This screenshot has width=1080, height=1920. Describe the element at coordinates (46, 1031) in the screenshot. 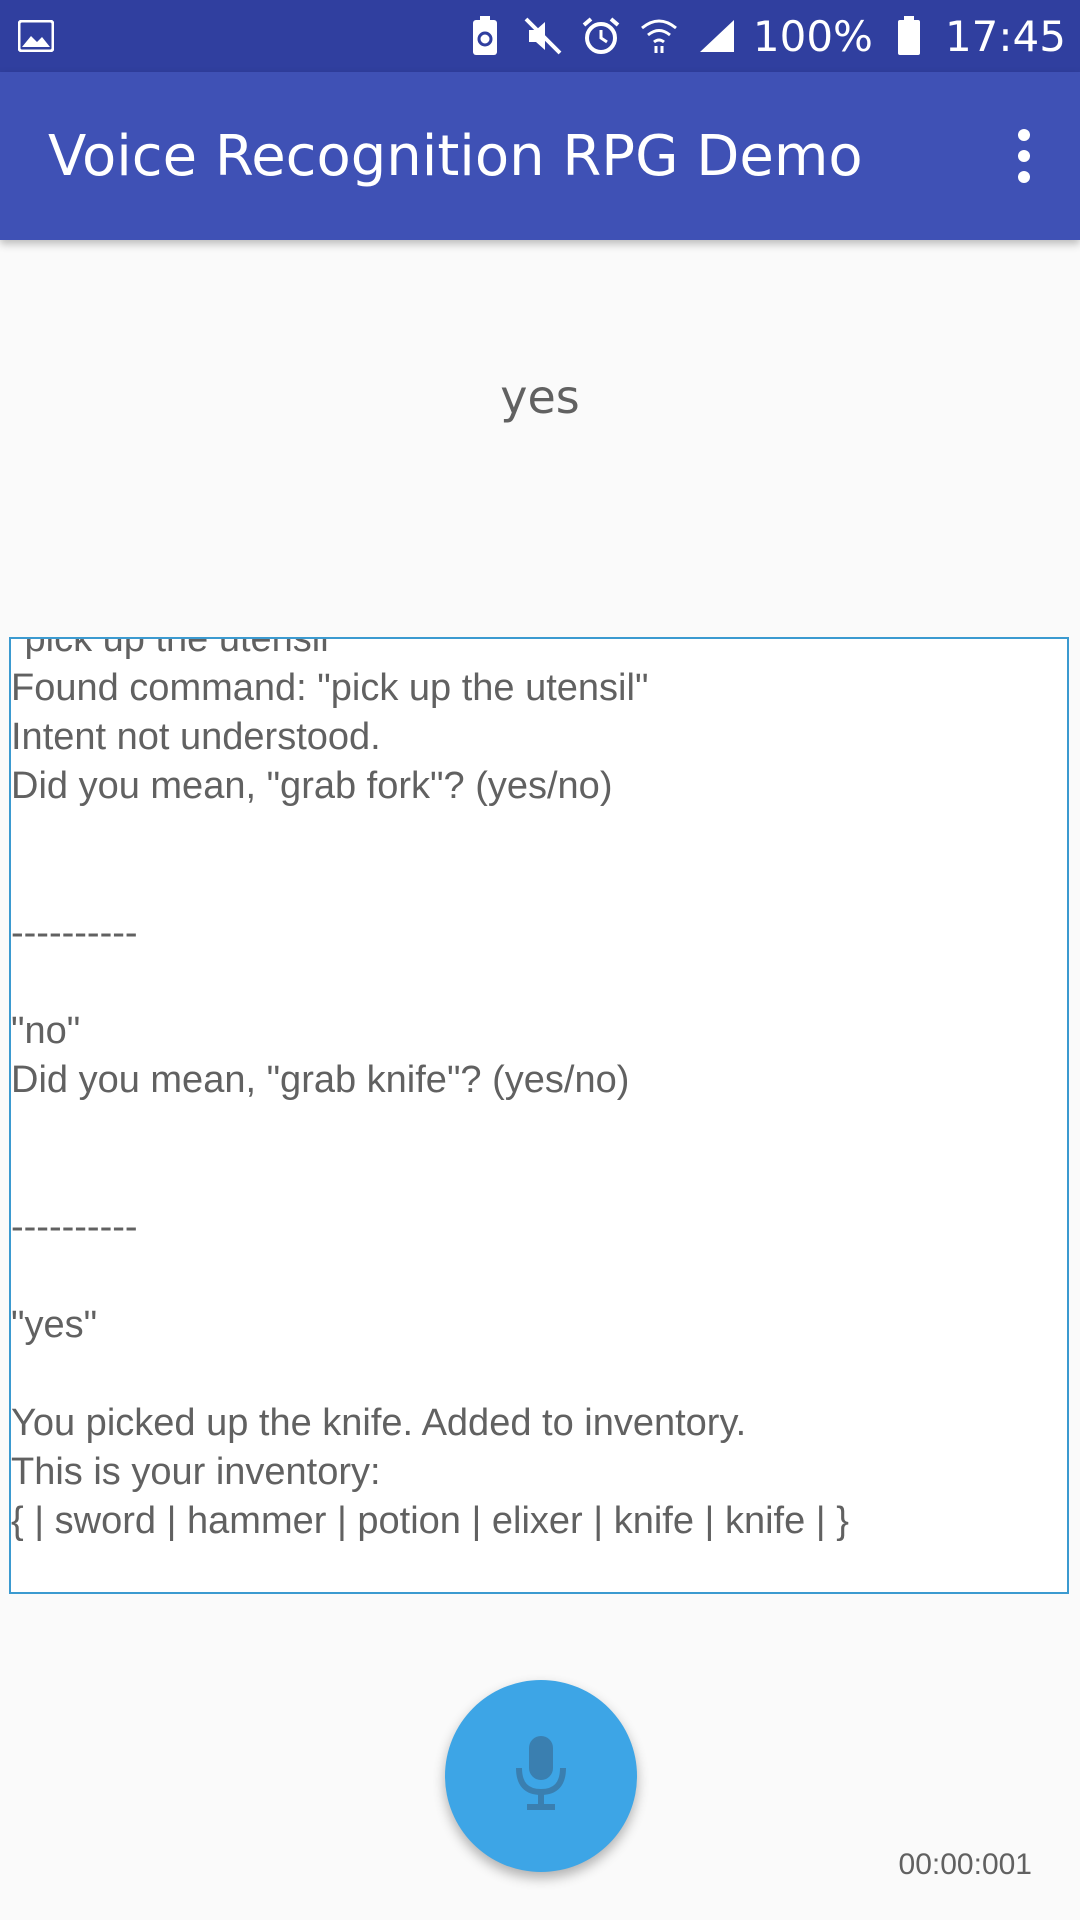

I see `log-line: "no"` at that location.